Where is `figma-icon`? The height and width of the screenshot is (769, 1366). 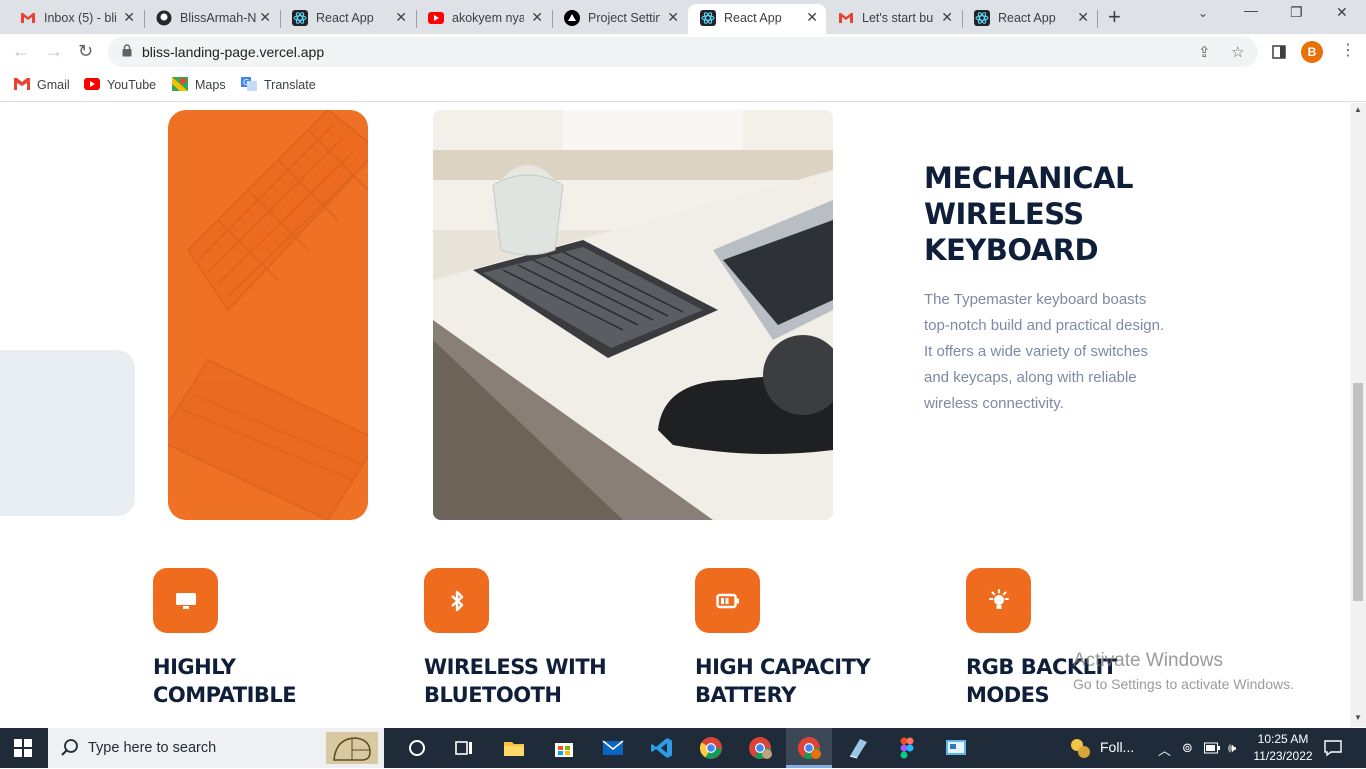
figma-icon is located at coordinates (907, 748).